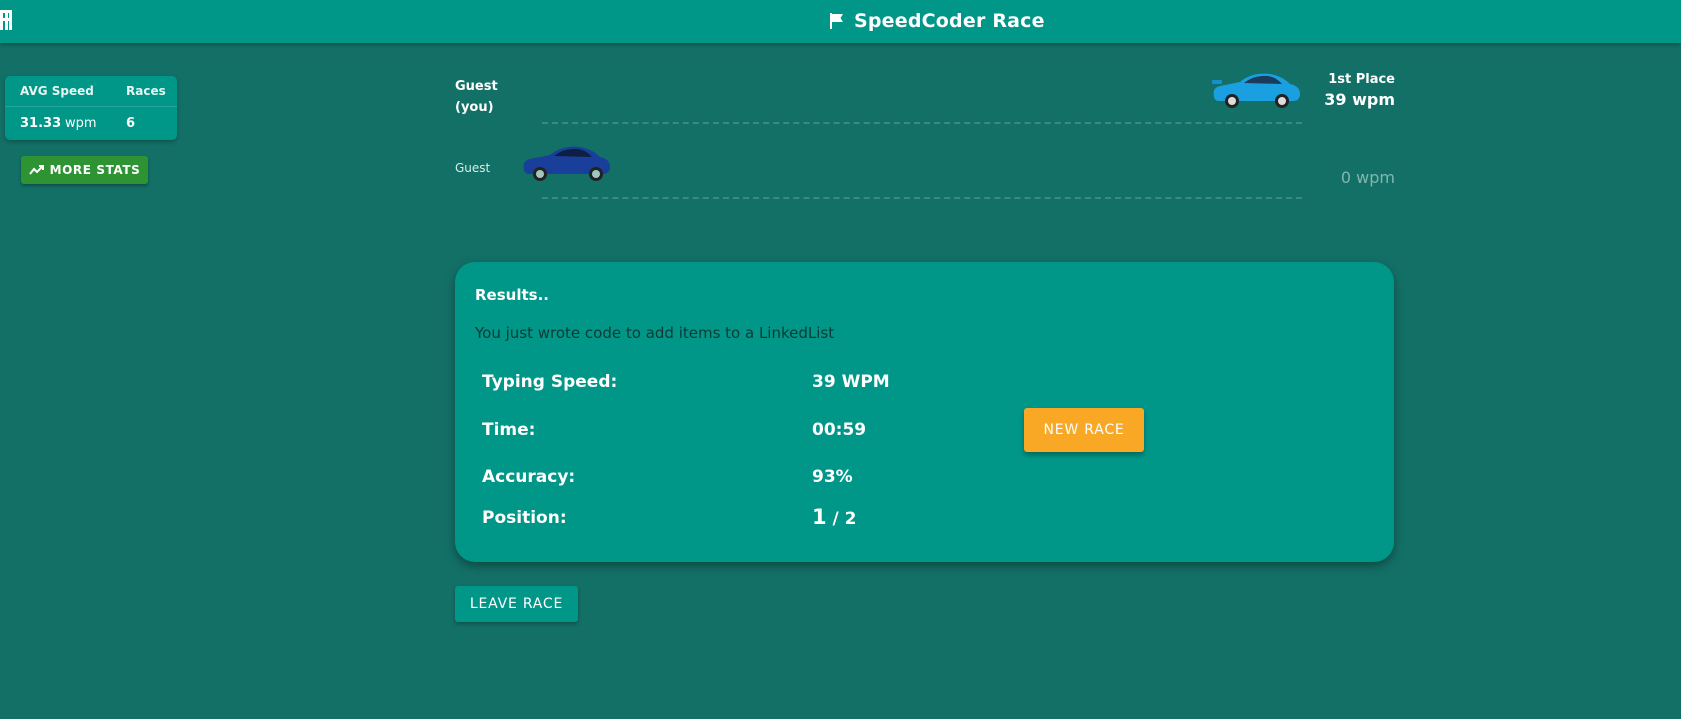 The height and width of the screenshot is (719, 1681). I want to click on app-title-group: SpeedCoder Race, so click(936, 21).